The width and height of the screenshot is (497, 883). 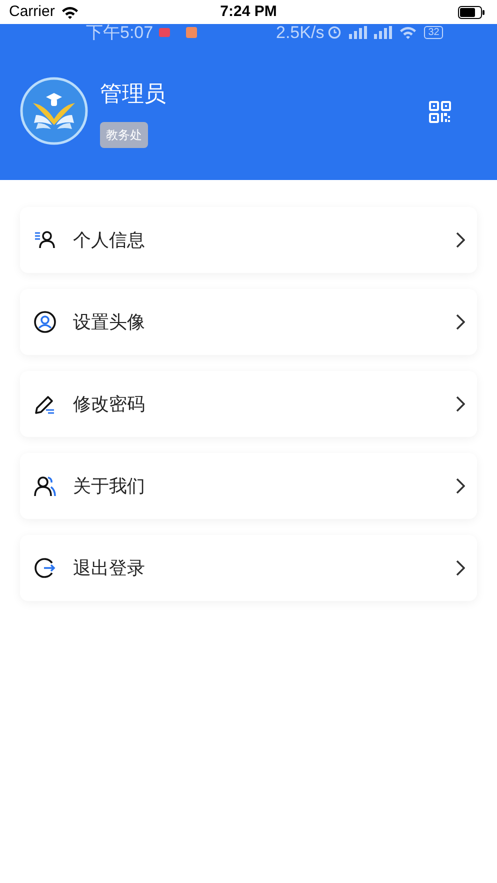 What do you see at coordinates (440, 112) in the screenshot?
I see `qr-code-icon` at bounding box center [440, 112].